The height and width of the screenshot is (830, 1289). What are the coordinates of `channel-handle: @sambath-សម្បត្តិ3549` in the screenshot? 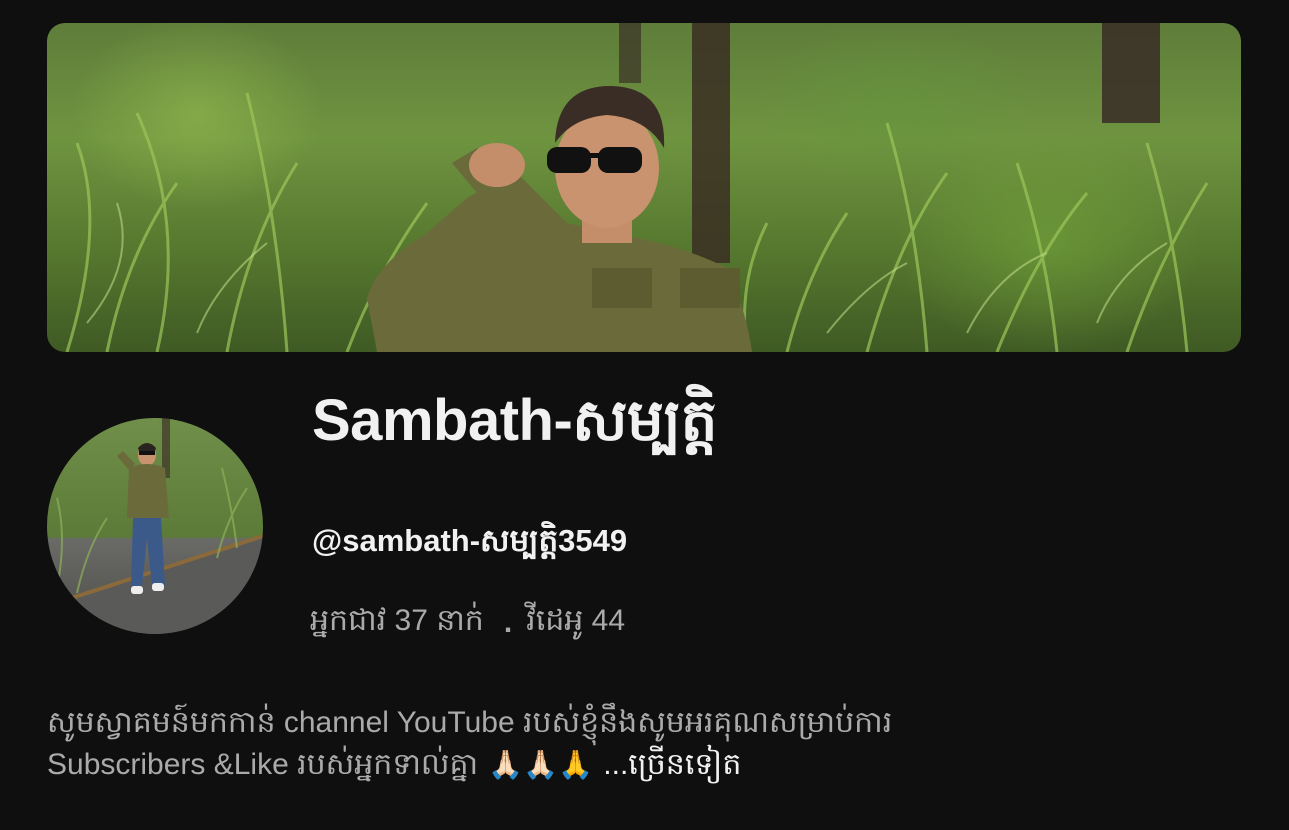 It's located at (470, 540).